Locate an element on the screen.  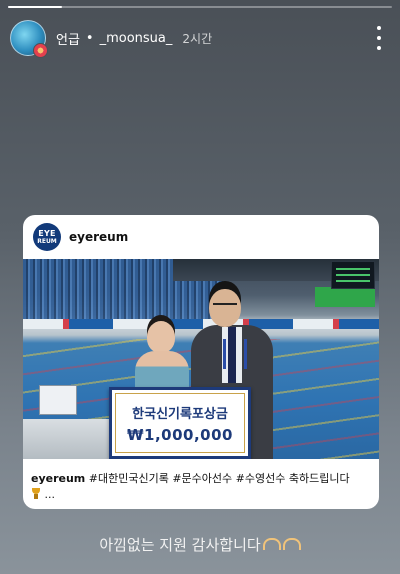
presenter-lanyard is located at coordinates (235, 354).